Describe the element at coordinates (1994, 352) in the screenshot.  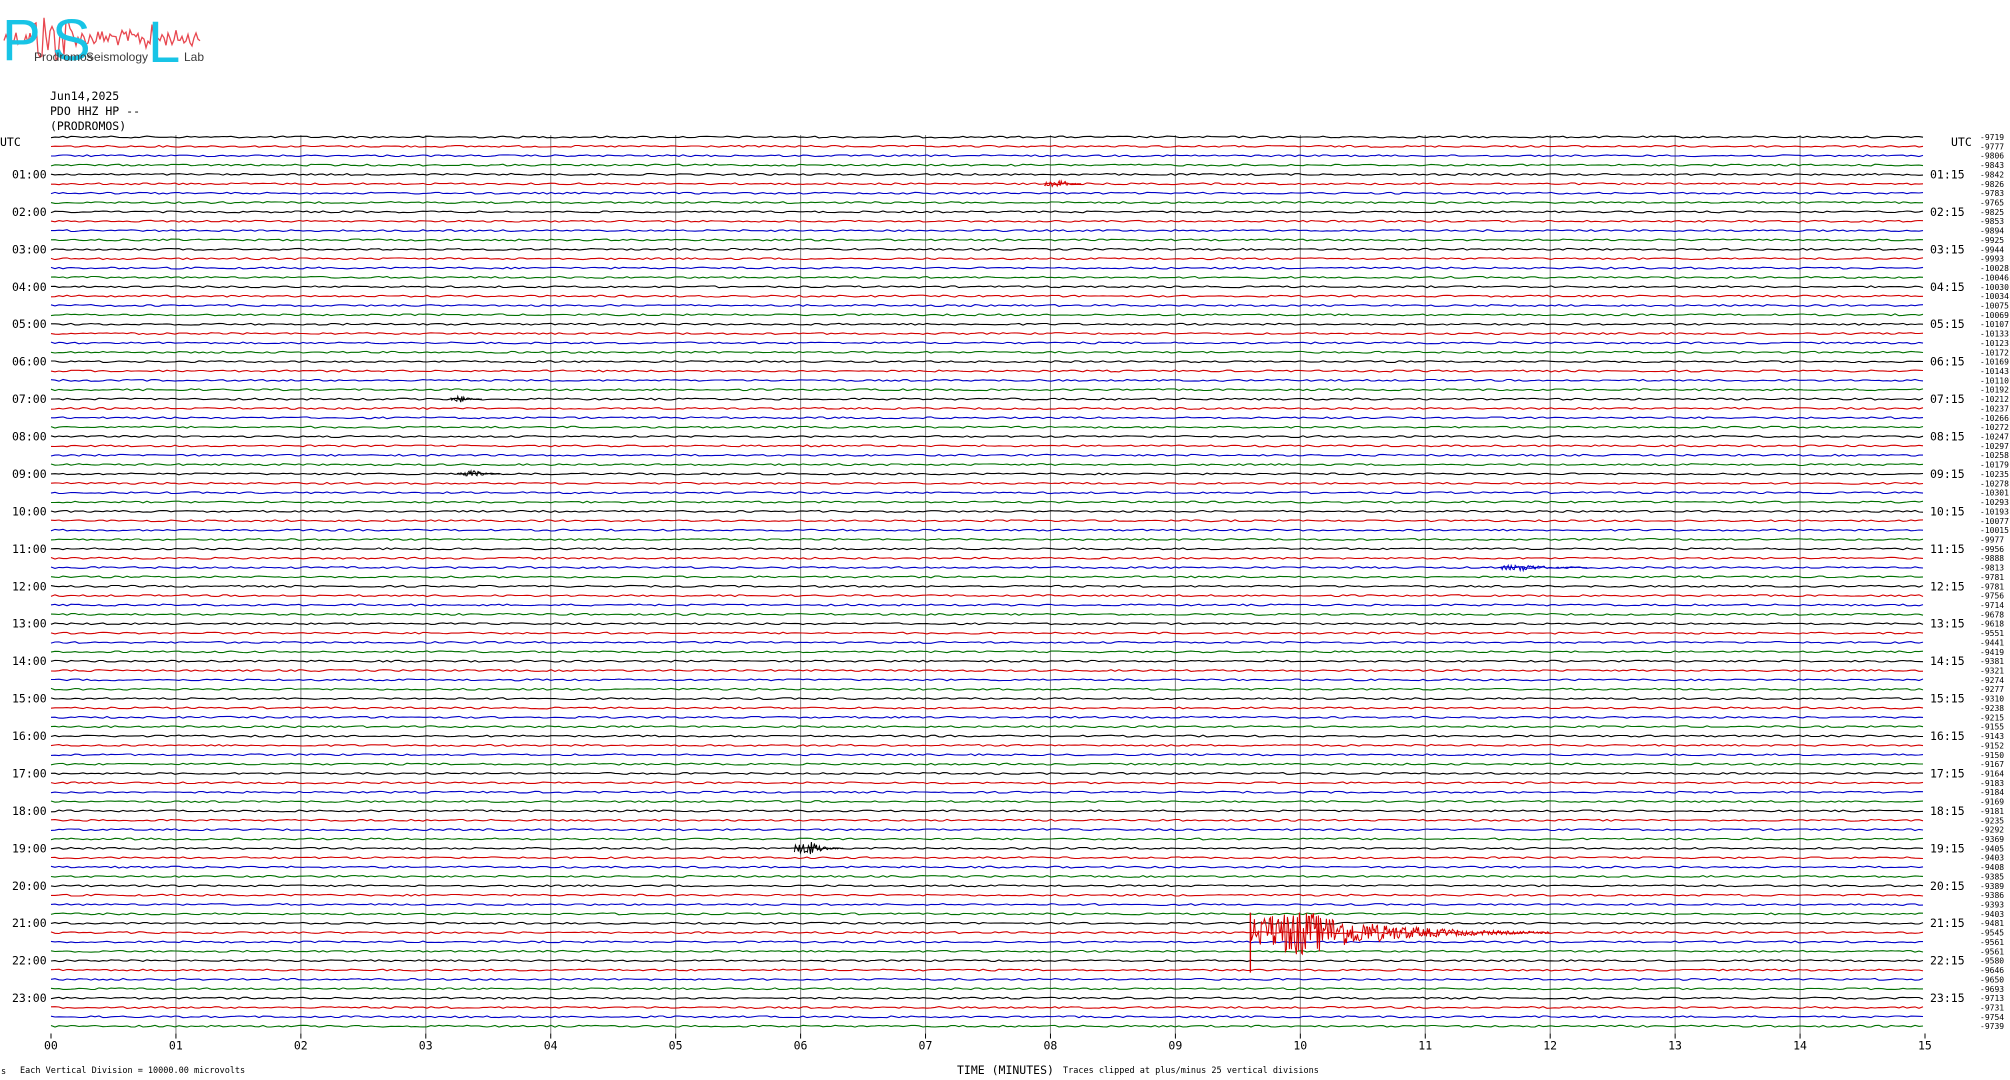
I see `row-mean-label: -10172` at that location.